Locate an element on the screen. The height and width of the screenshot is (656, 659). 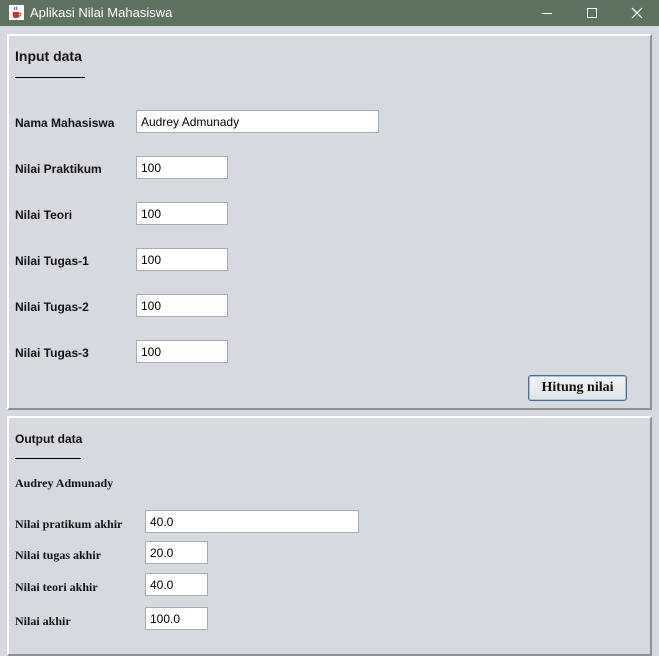
nilai-tugas-2-label: Nilai Tugas-2 is located at coordinates (52, 307).